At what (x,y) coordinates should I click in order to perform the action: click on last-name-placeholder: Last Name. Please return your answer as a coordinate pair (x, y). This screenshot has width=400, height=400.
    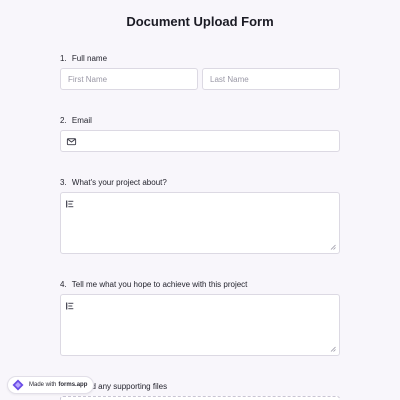
    Looking at the image, I should click on (229, 79).